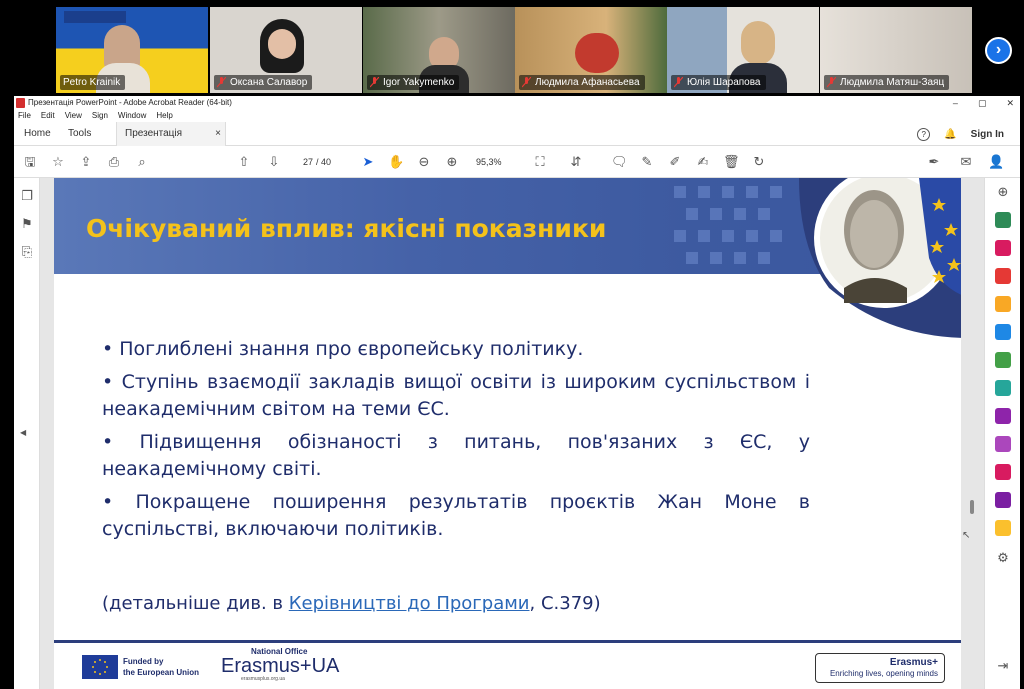 Image resolution: width=1024 pixels, height=689 pixels. What do you see at coordinates (413, 82) in the screenshot?
I see `participant-name: Igor Yakymenko` at bounding box center [413, 82].